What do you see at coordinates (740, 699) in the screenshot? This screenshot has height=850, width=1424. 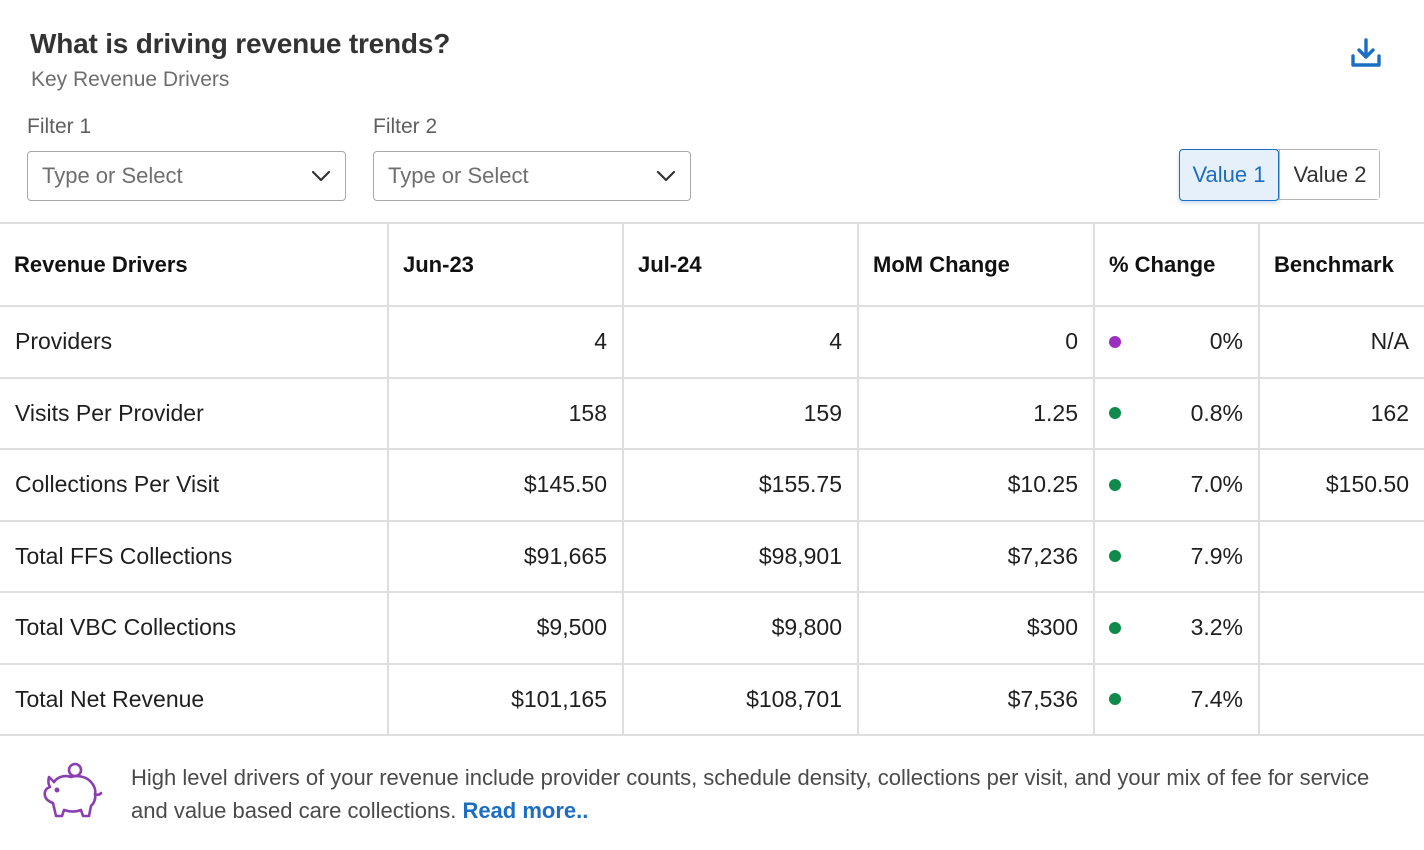 I see `cell-jul-24: $108,701` at bounding box center [740, 699].